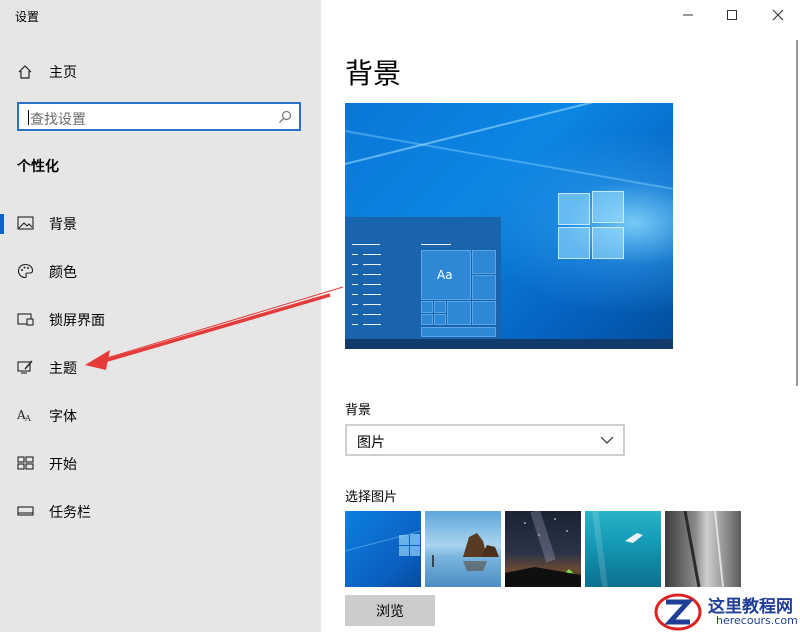 This screenshot has height=636, width=800. Describe the element at coordinates (160, 271) in the screenshot. I see `sidebar-item-colors: 颜色` at that location.